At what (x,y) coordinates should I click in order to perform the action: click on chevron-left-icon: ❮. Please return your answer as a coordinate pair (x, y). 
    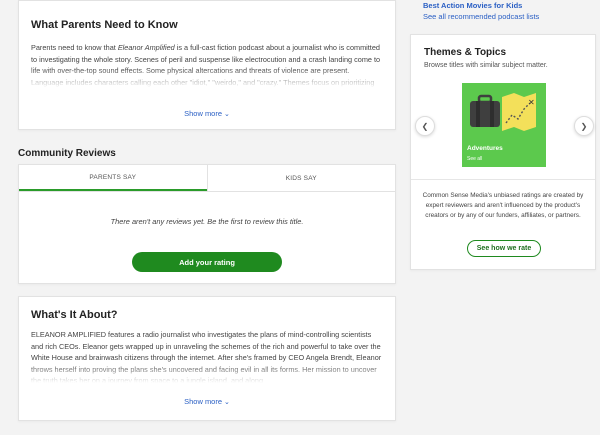
    Looking at the image, I should click on (425, 126).